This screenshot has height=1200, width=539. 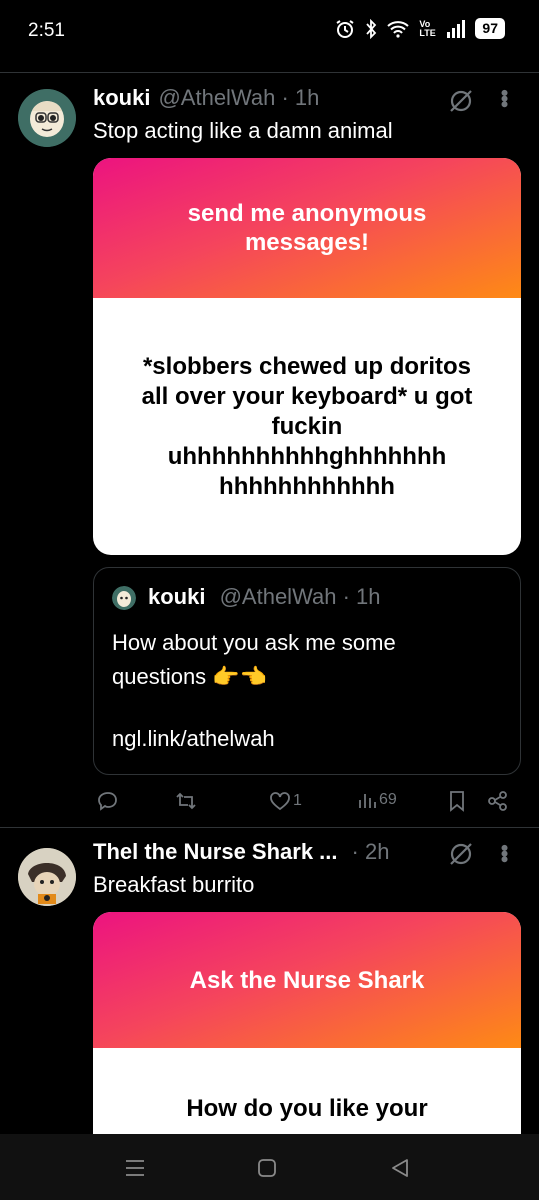 I want to click on like-count: 1, so click(x=297, y=800).